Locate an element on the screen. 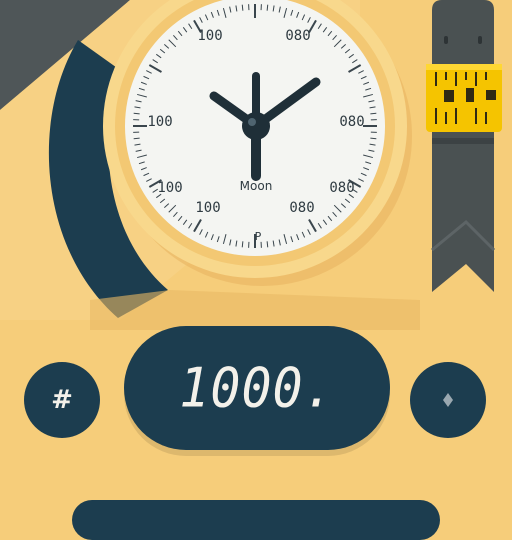 The height and width of the screenshot is (540, 512). weight-display: 1000. is located at coordinates (257, 388).